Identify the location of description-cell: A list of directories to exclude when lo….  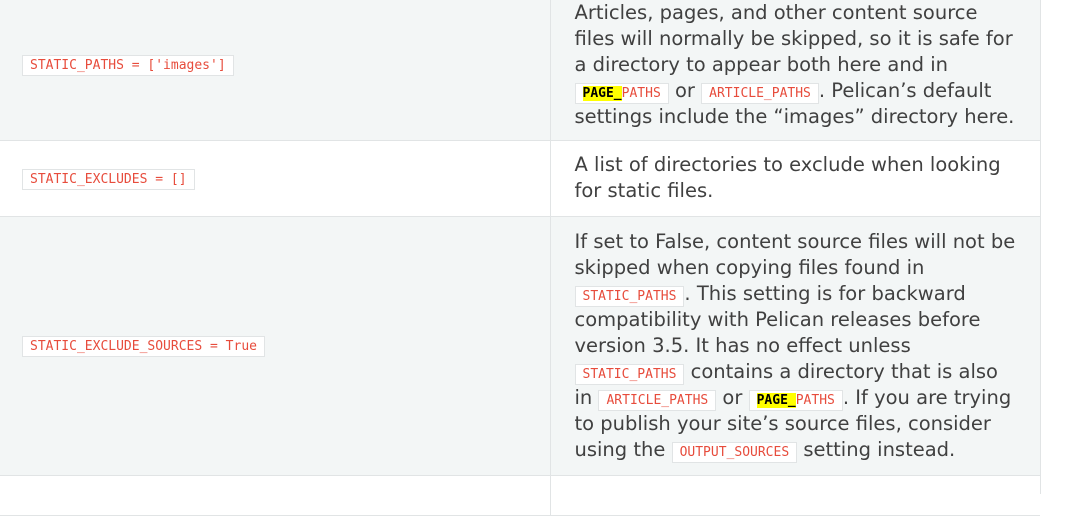
(795, 178).